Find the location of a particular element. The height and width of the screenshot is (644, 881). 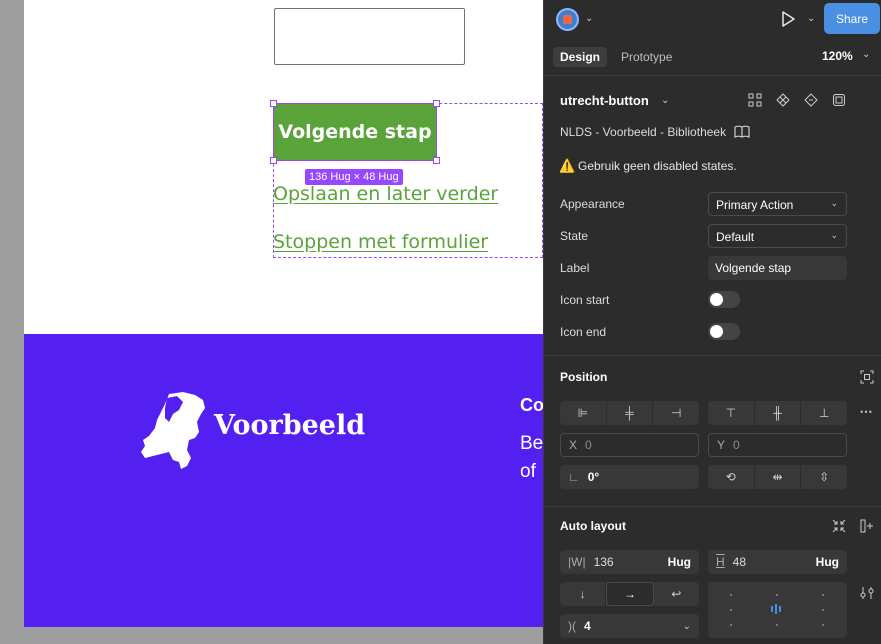

footer-text-line: Be is located at coordinates (531, 443).